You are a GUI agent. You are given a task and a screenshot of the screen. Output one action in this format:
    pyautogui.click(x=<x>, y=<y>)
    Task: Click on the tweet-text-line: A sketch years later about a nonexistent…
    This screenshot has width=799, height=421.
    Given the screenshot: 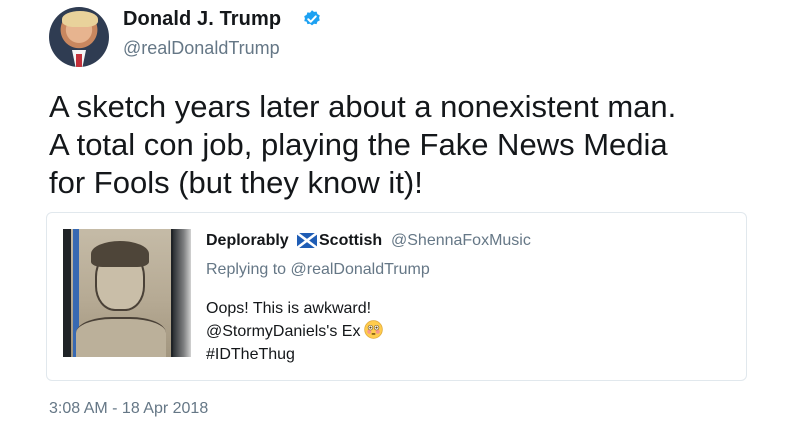 What is the action you would take?
    pyautogui.click(x=363, y=106)
    